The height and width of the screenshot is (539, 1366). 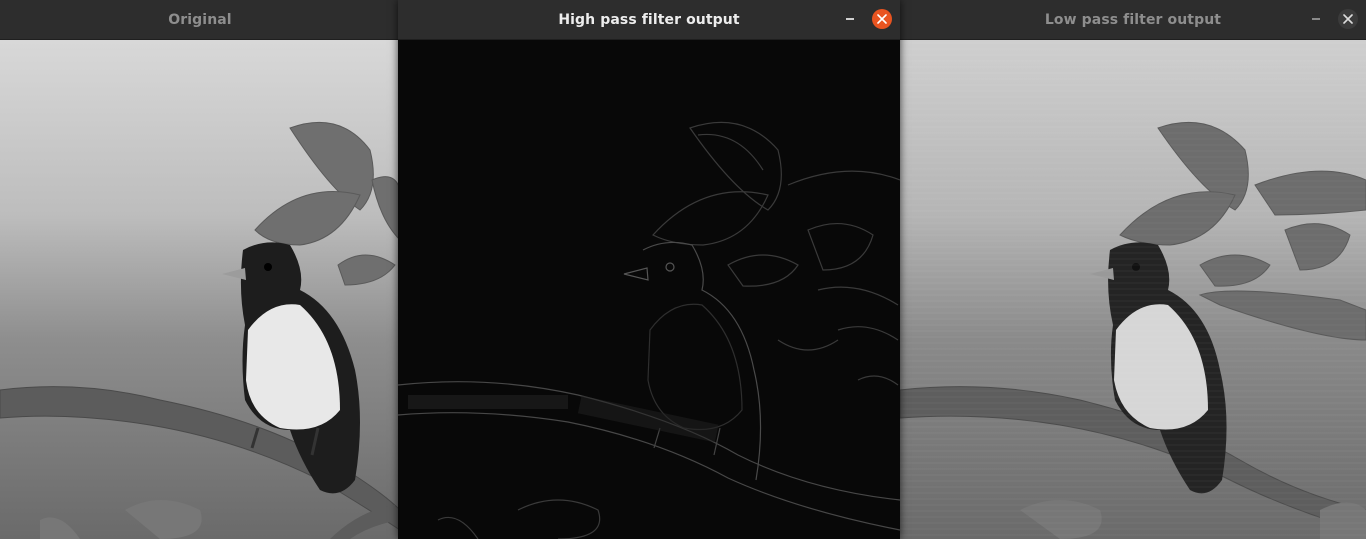 I want to click on low-pass-title: Low pass filter output, so click(x=1133, y=19).